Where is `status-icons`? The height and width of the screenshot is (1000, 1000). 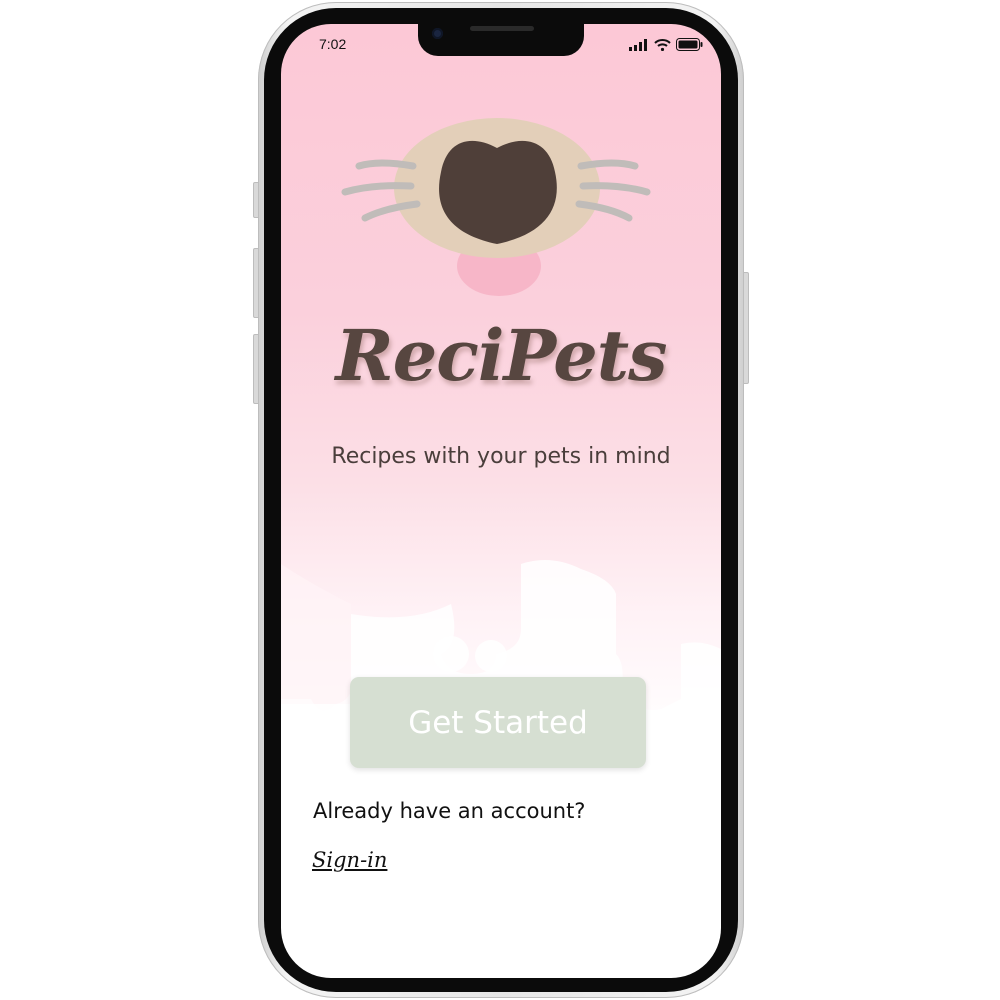 status-icons is located at coordinates (666, 44).